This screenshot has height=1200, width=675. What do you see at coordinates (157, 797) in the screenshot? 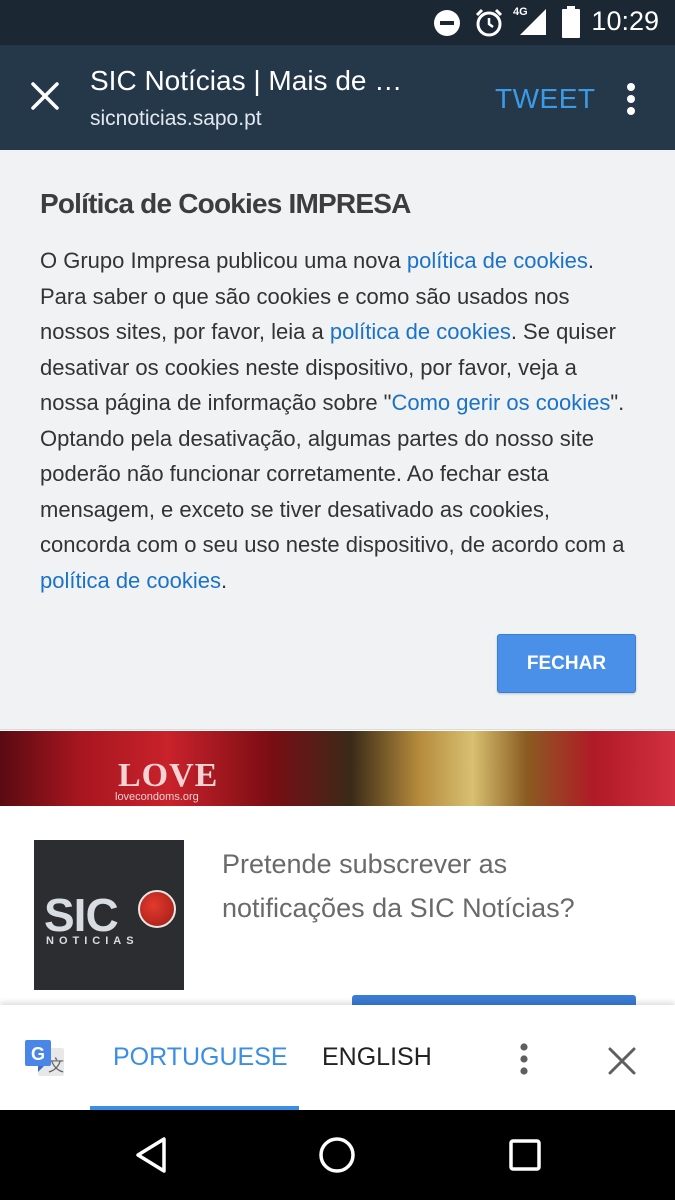
I see `image-love-url: lovecondoms.org` at bounding box center [157, 797].